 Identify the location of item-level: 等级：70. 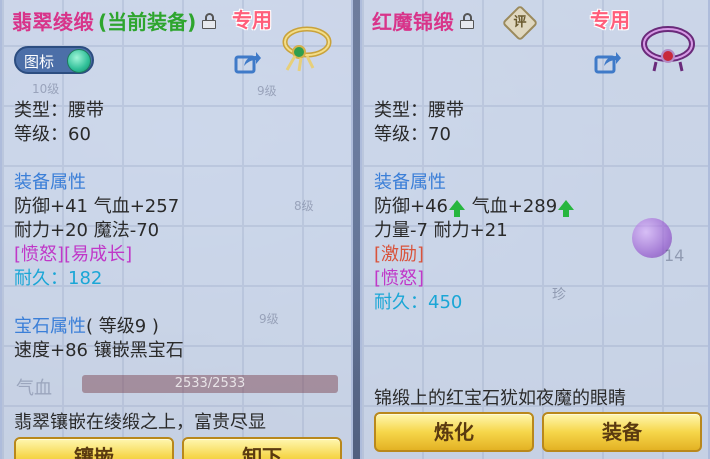
(412, 134).